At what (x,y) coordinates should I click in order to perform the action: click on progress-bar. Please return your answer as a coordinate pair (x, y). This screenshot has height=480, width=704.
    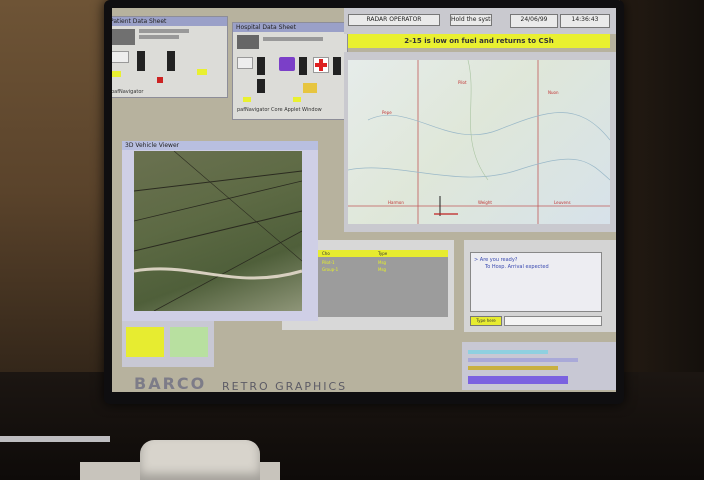
    Looking at the image, I should click on (518, 380).